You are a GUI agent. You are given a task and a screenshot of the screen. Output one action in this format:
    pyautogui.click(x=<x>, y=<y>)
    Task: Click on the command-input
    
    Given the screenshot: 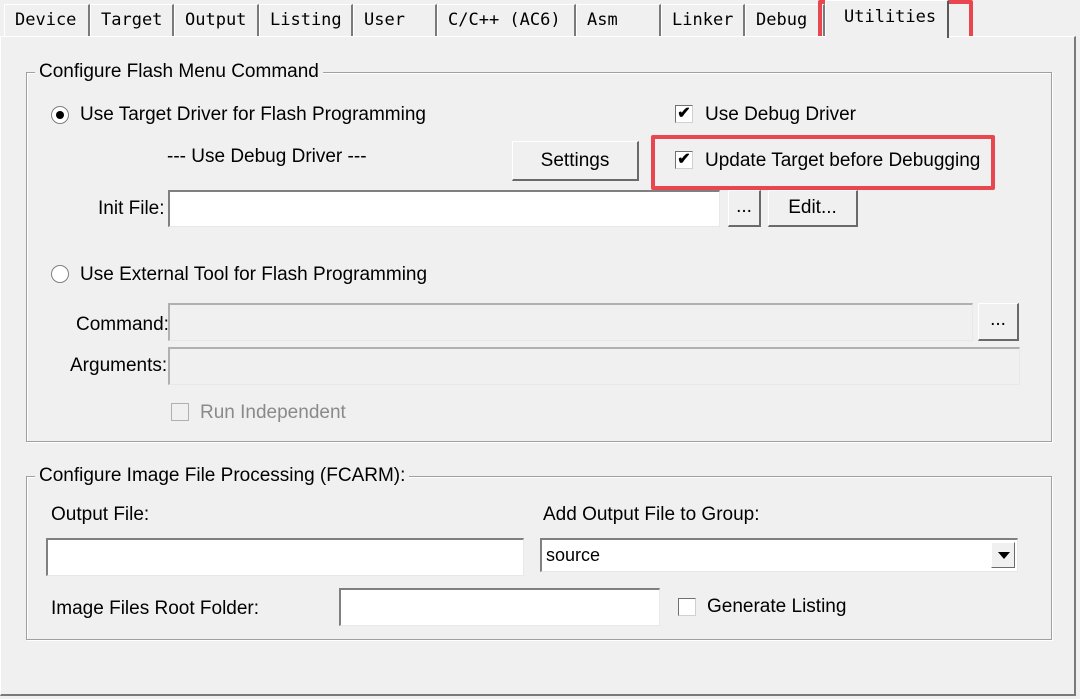 What is the action you would take?
    pyautogui.click(x=570, y=322)
    